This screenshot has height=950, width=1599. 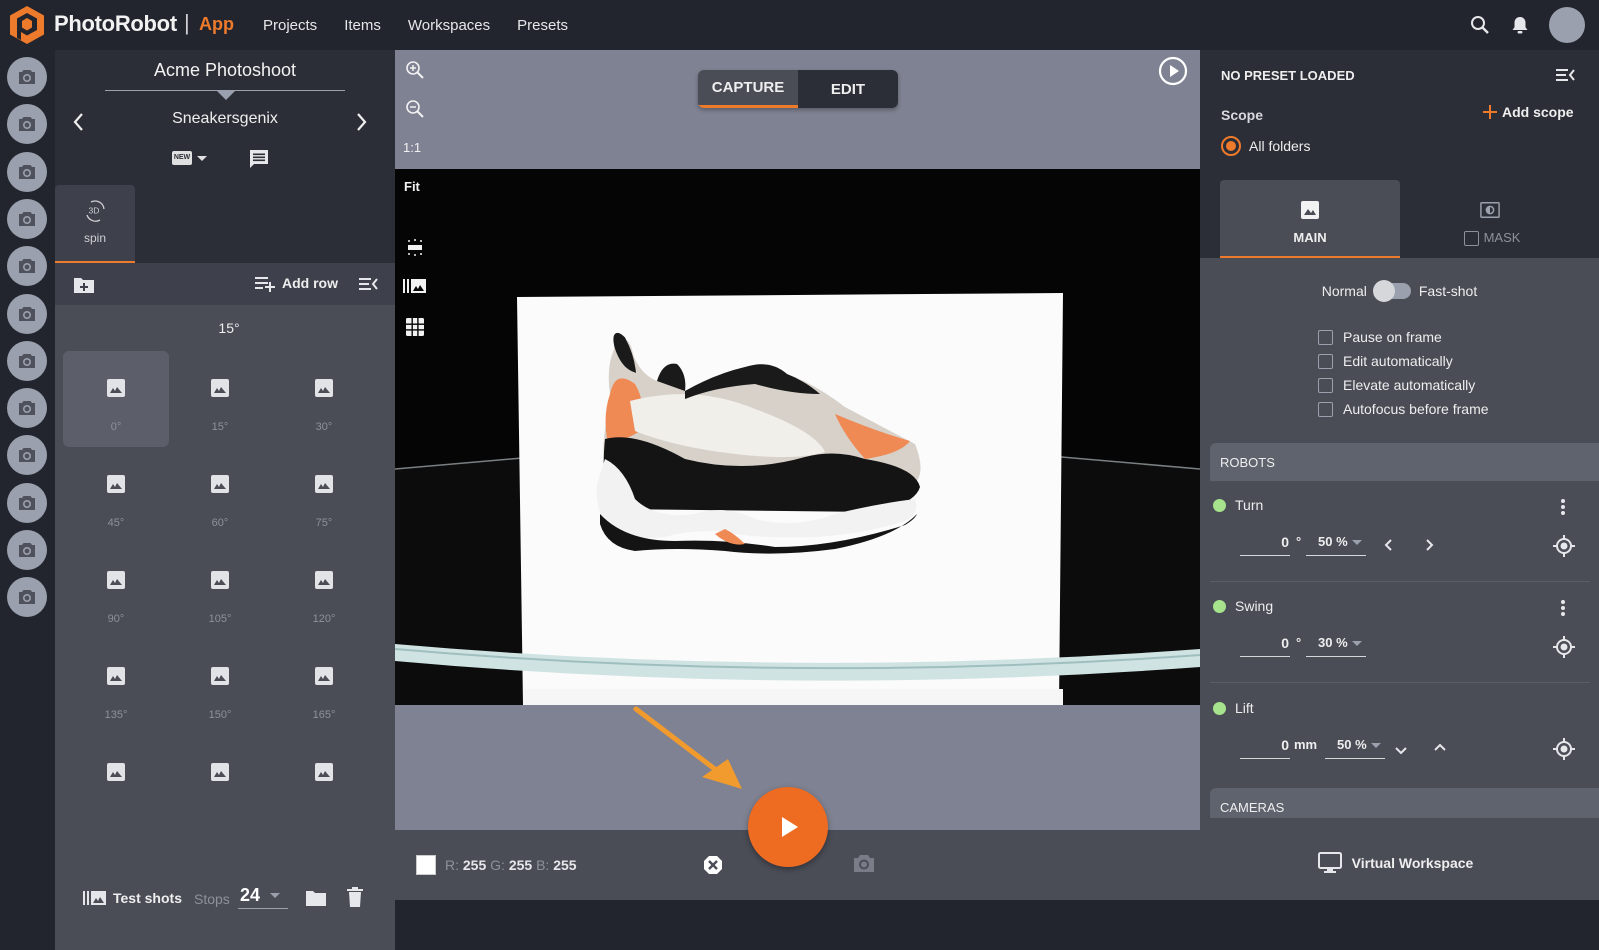 What do you see at coordinates (1400, 682) in the screenshot?
I see `divider` at bounding box center [1400, 682].